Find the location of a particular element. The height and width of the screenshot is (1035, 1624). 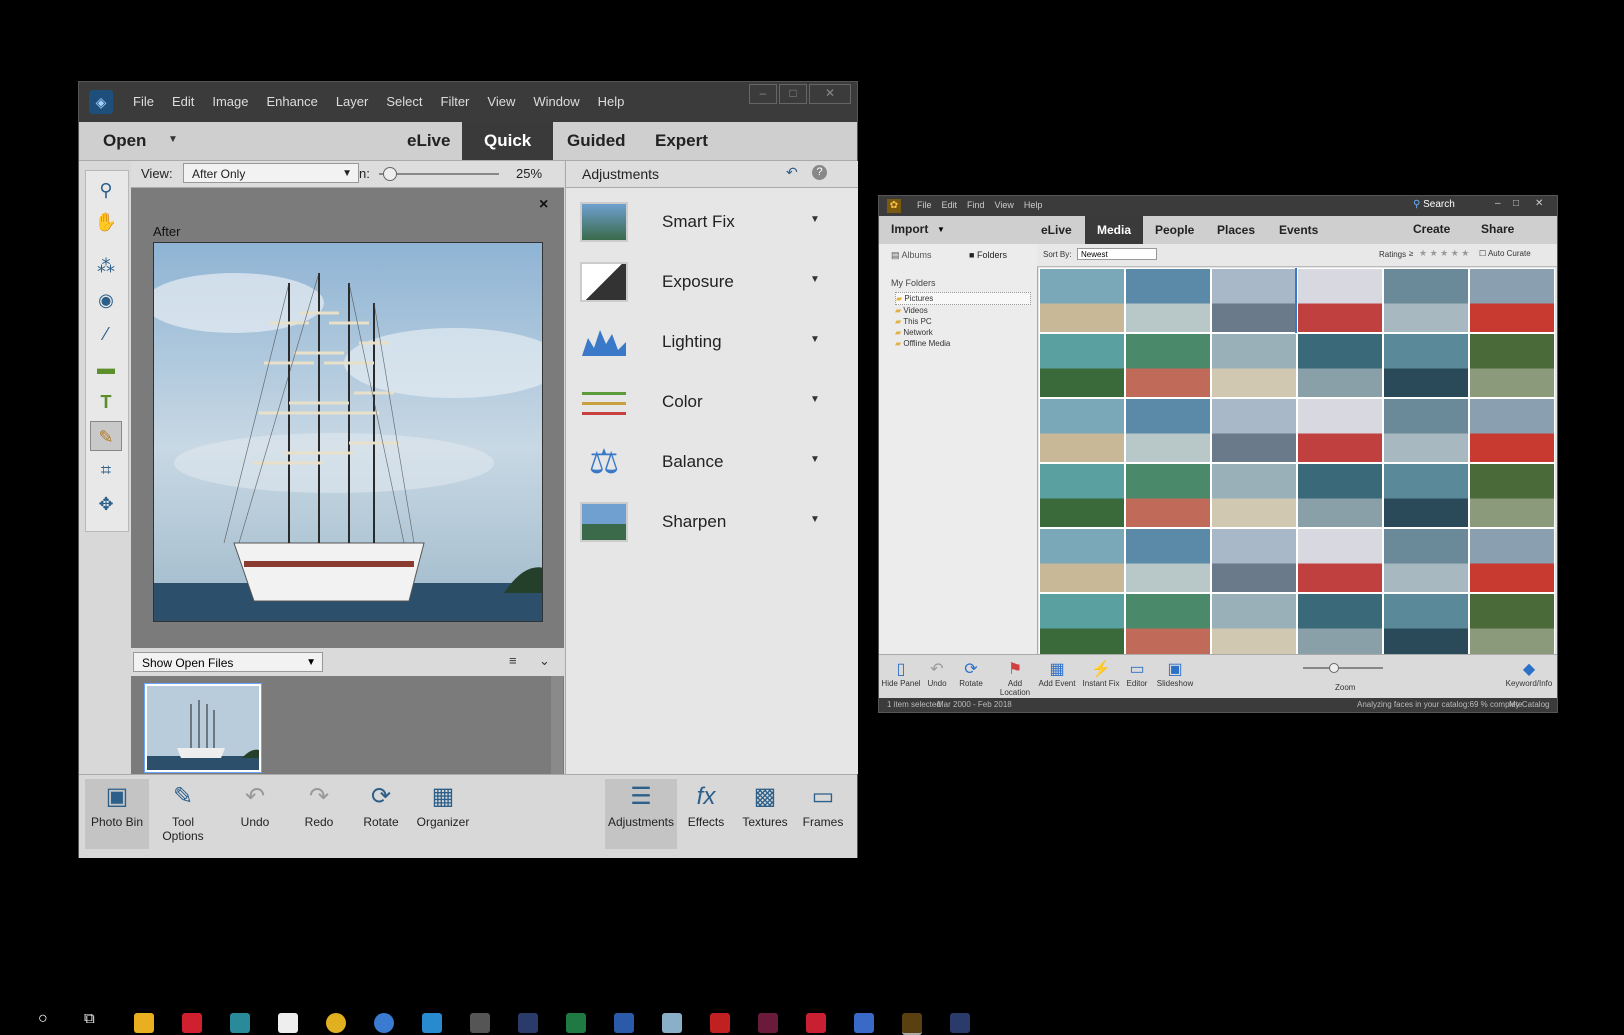

bin-scrollbar is located at coordinates (557, 725).